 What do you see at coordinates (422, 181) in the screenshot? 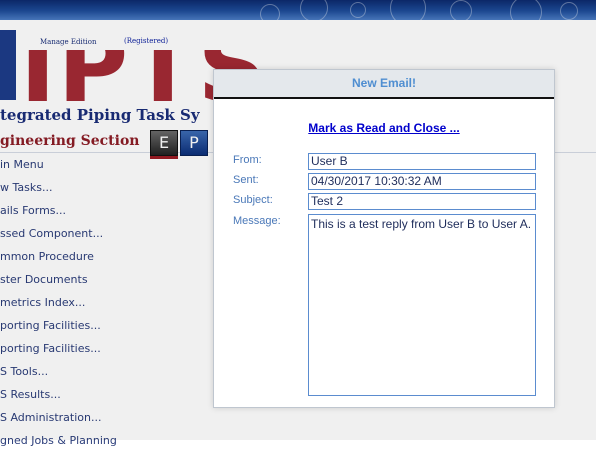
I see `sent-field: 04/30/2017 10:30:32 AM` at bounding box center [422, 181].